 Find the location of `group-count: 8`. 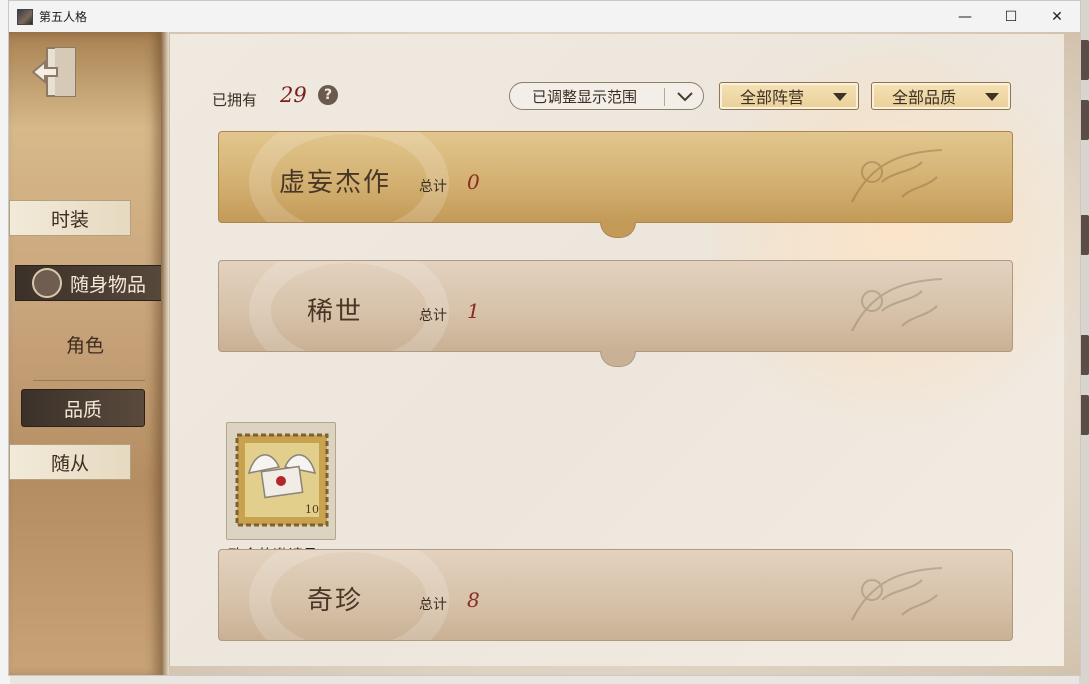

group-count: 8 is located at coordinates (473, 600).